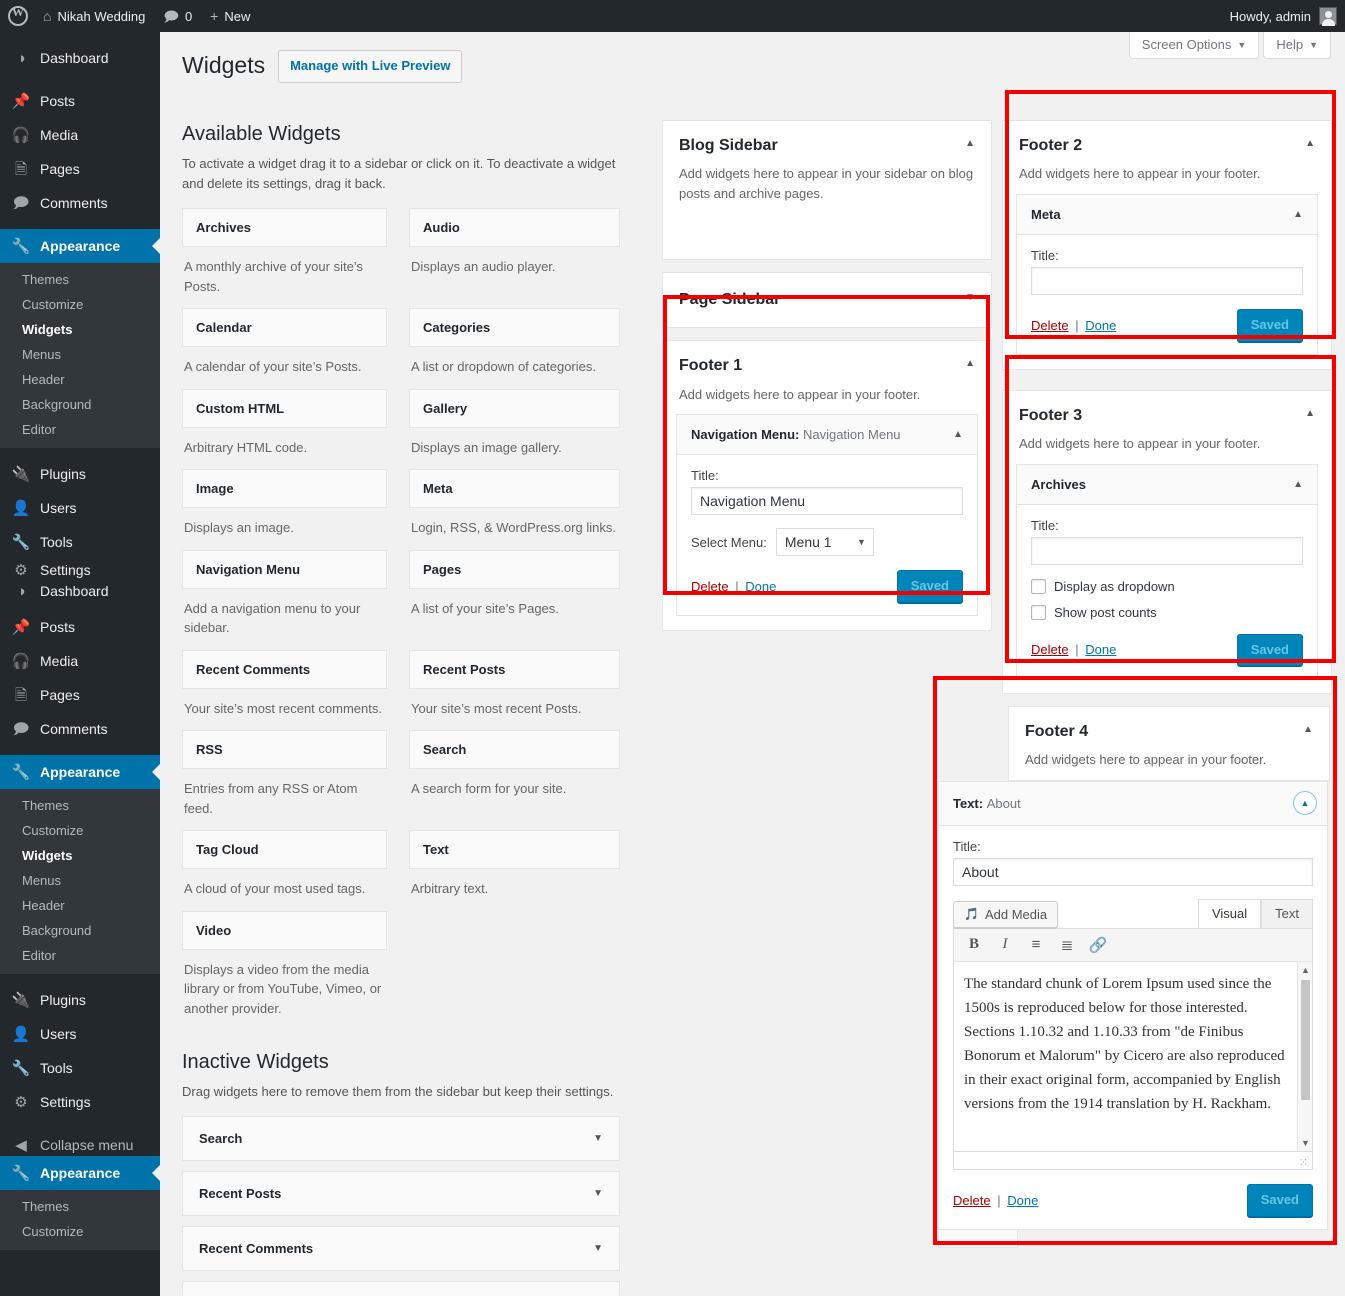 This screenshot has width=1345, height=1296. Describe the element at coordinates (514, 669) in the screenshot. I see `widget-recent-posts: Recent Posts` at that location.